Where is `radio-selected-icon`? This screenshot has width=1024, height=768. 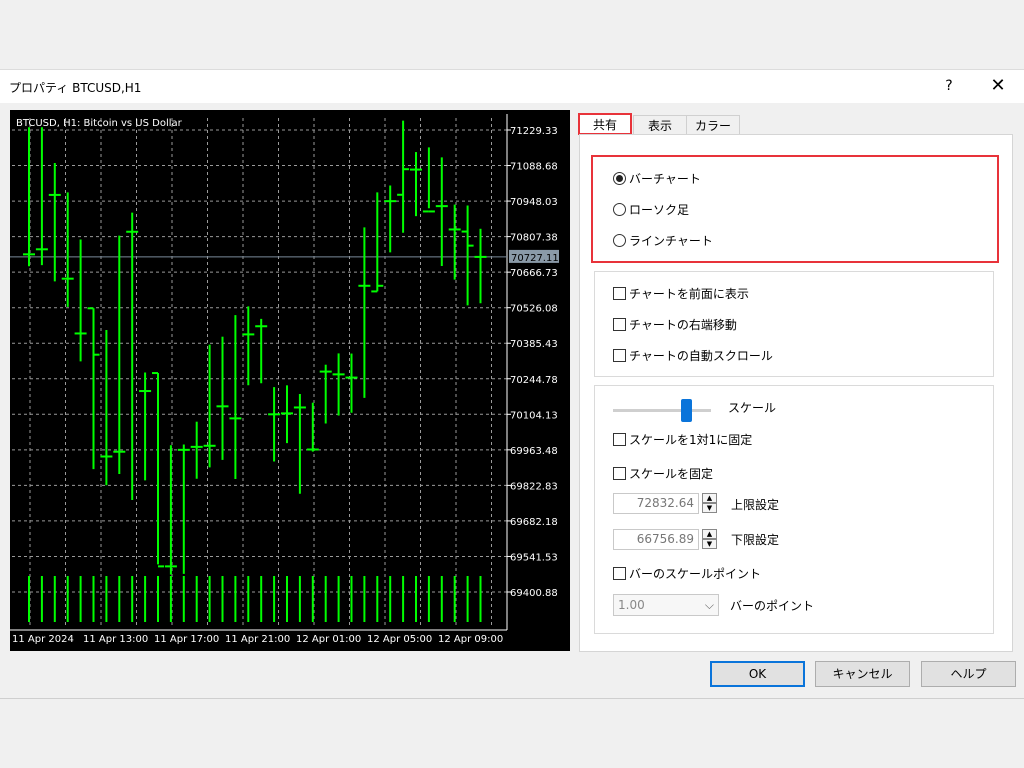
radio-selected-icon is located at coordinates (619, 178).